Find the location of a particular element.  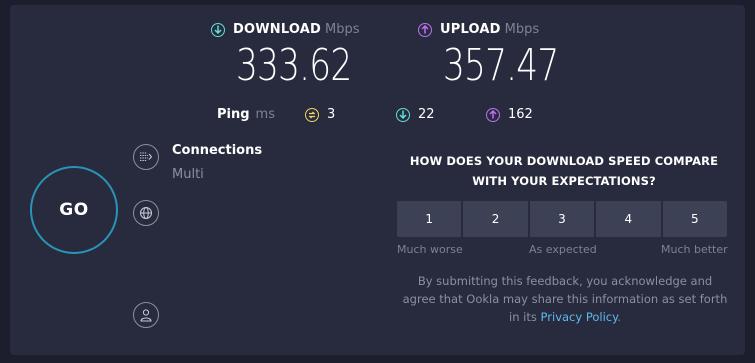

user-icon is located at coordinates (146, 315).